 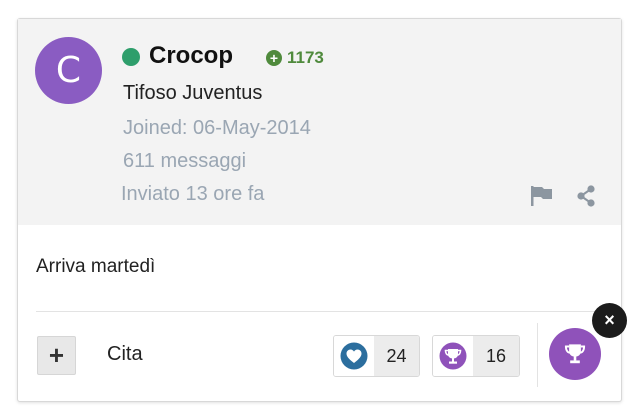 I want to click on trophy-reaction-button: 16, so click(x=476, y=356).